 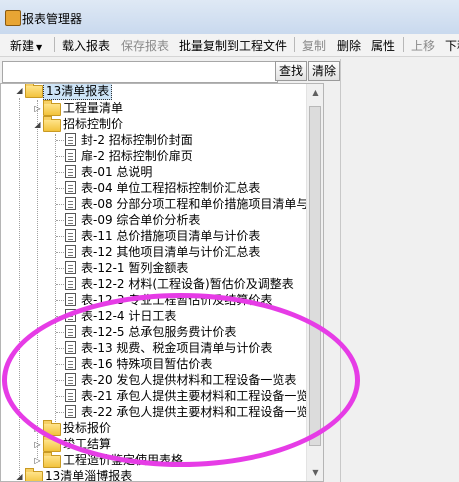 What do you see at coordinates (314, 45) in the screenshot?
I see `copy-button: 复制` at bounding box center [314, 45].